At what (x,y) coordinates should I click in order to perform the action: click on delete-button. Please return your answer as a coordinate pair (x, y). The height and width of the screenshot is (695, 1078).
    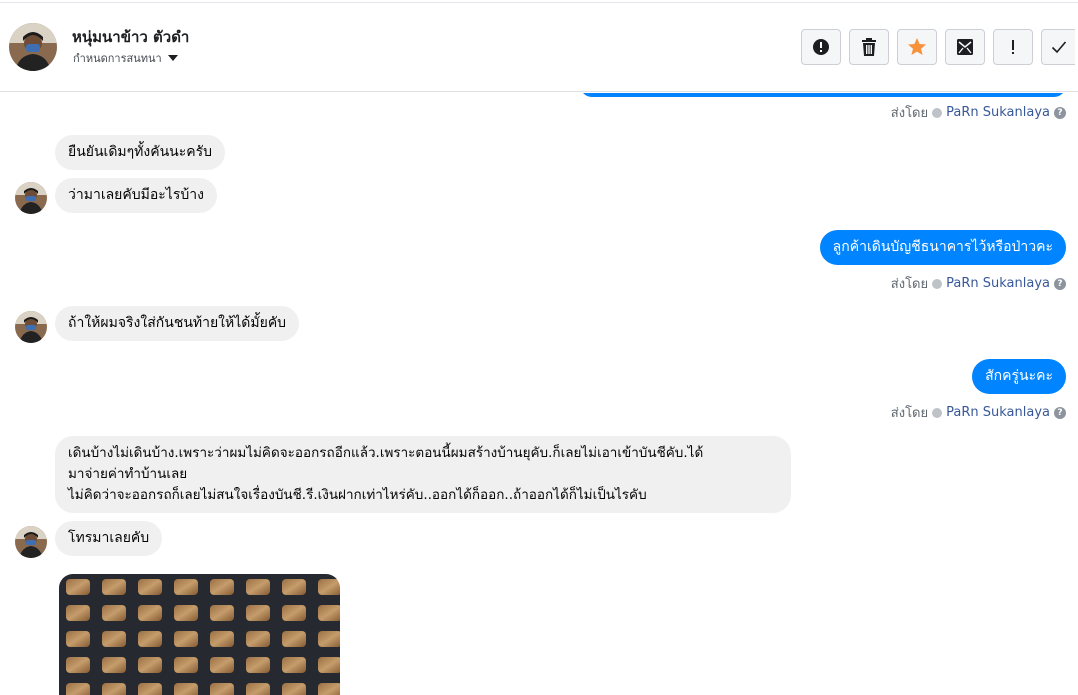
    Looking at the image, I should click on (869, 47).